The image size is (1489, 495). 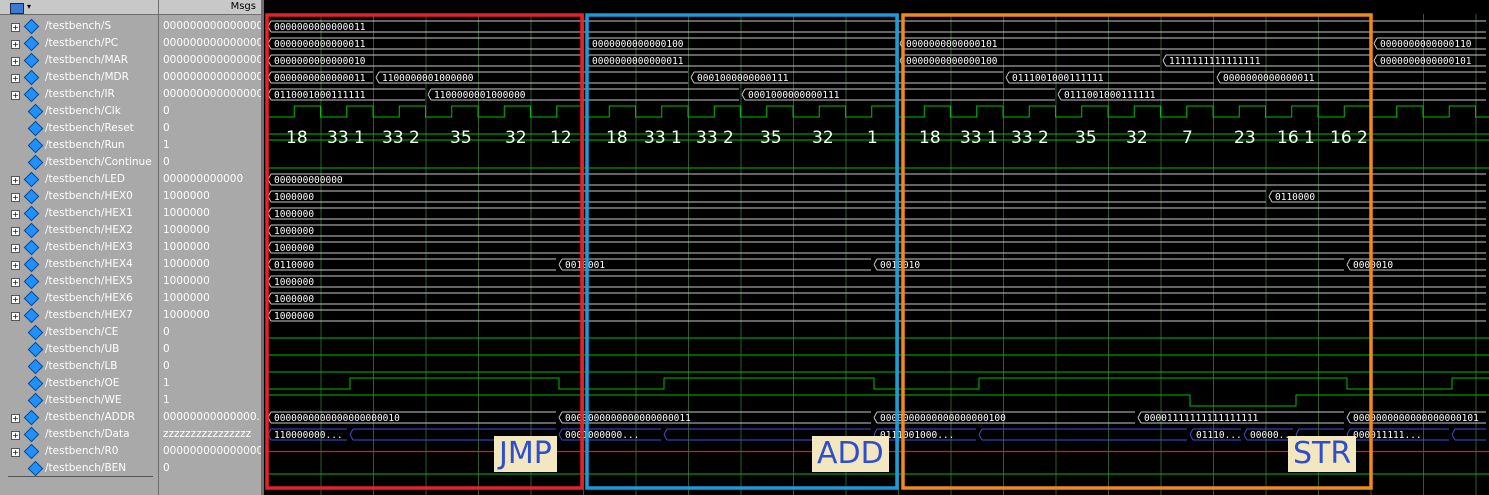 I want to click on signal-row: + /testbench/S, so click(x=79, y=26).